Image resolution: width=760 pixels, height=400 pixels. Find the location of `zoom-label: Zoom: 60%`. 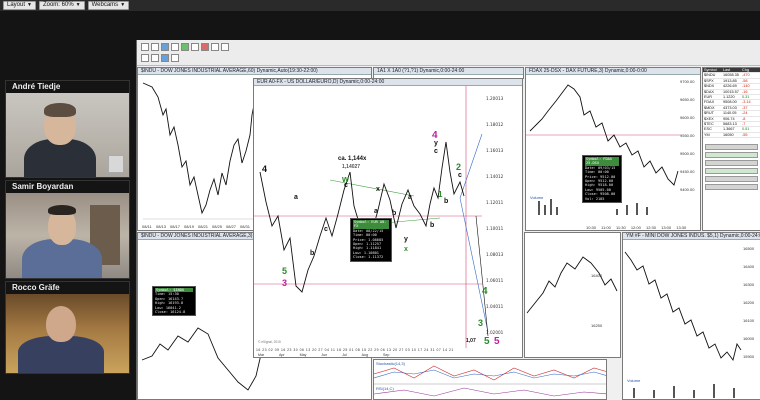

zoom-label: Zoom: 60% is located at coordinates (58, 5).